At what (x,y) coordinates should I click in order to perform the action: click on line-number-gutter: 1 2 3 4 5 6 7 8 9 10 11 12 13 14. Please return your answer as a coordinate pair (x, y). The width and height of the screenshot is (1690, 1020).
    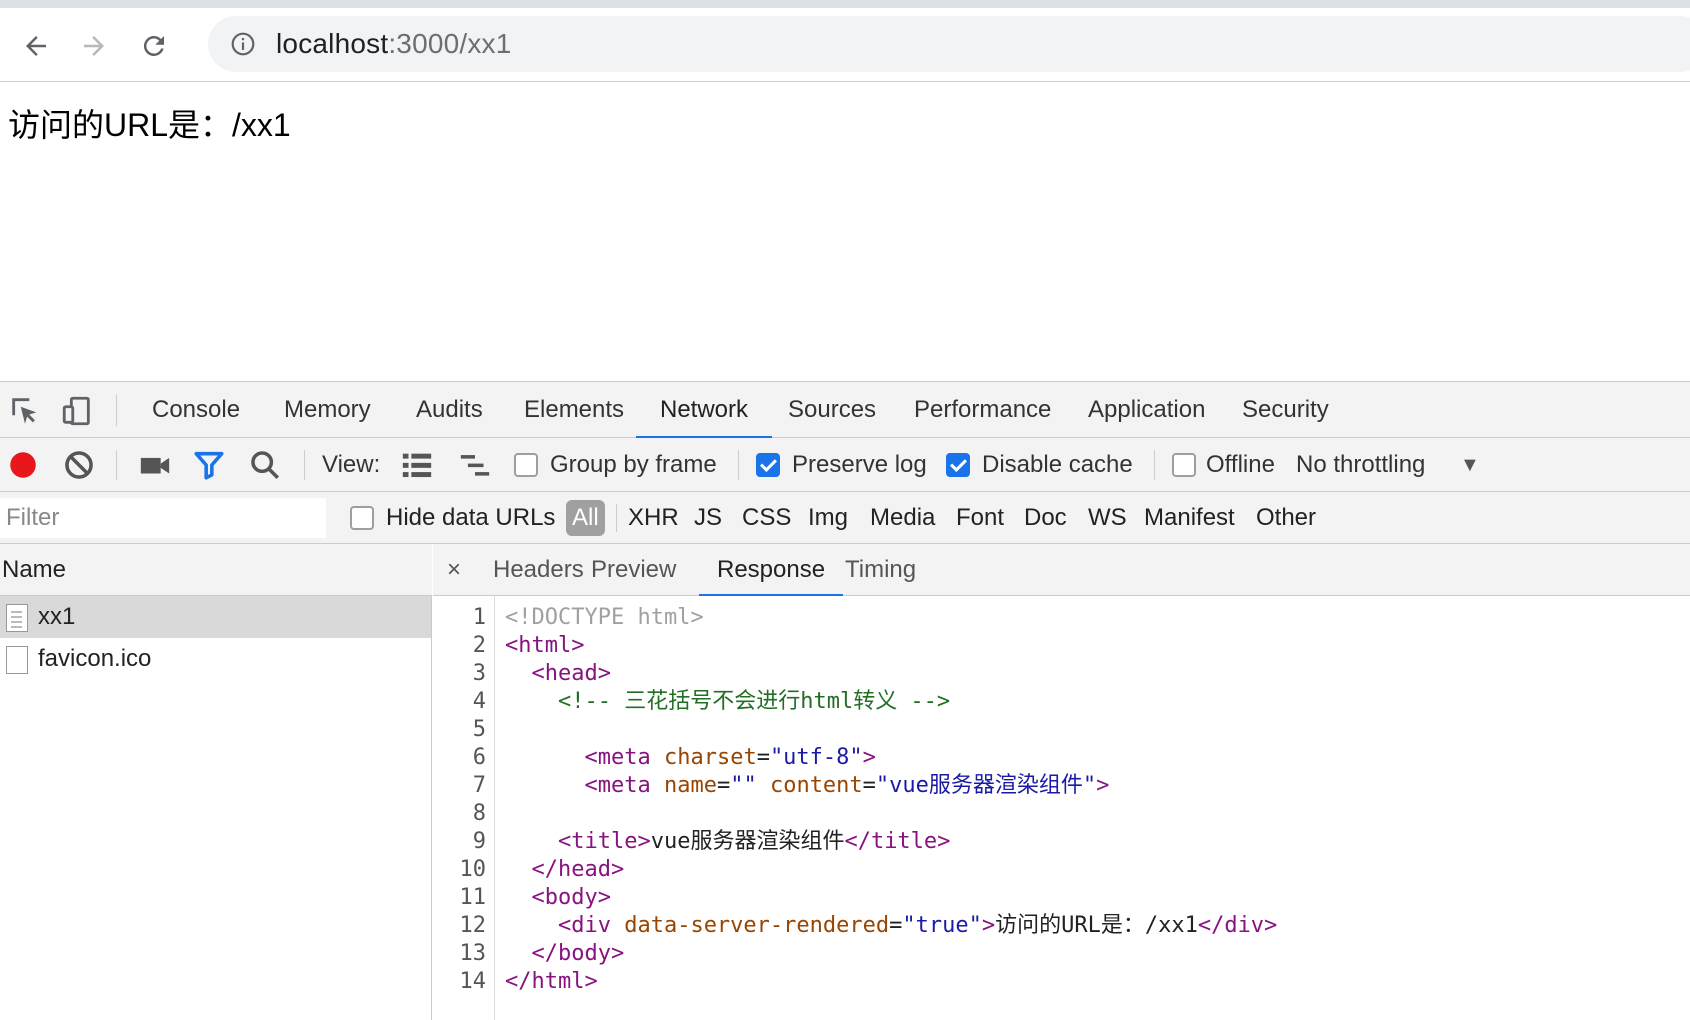
    Looking at the image, I should click on (464, 808).